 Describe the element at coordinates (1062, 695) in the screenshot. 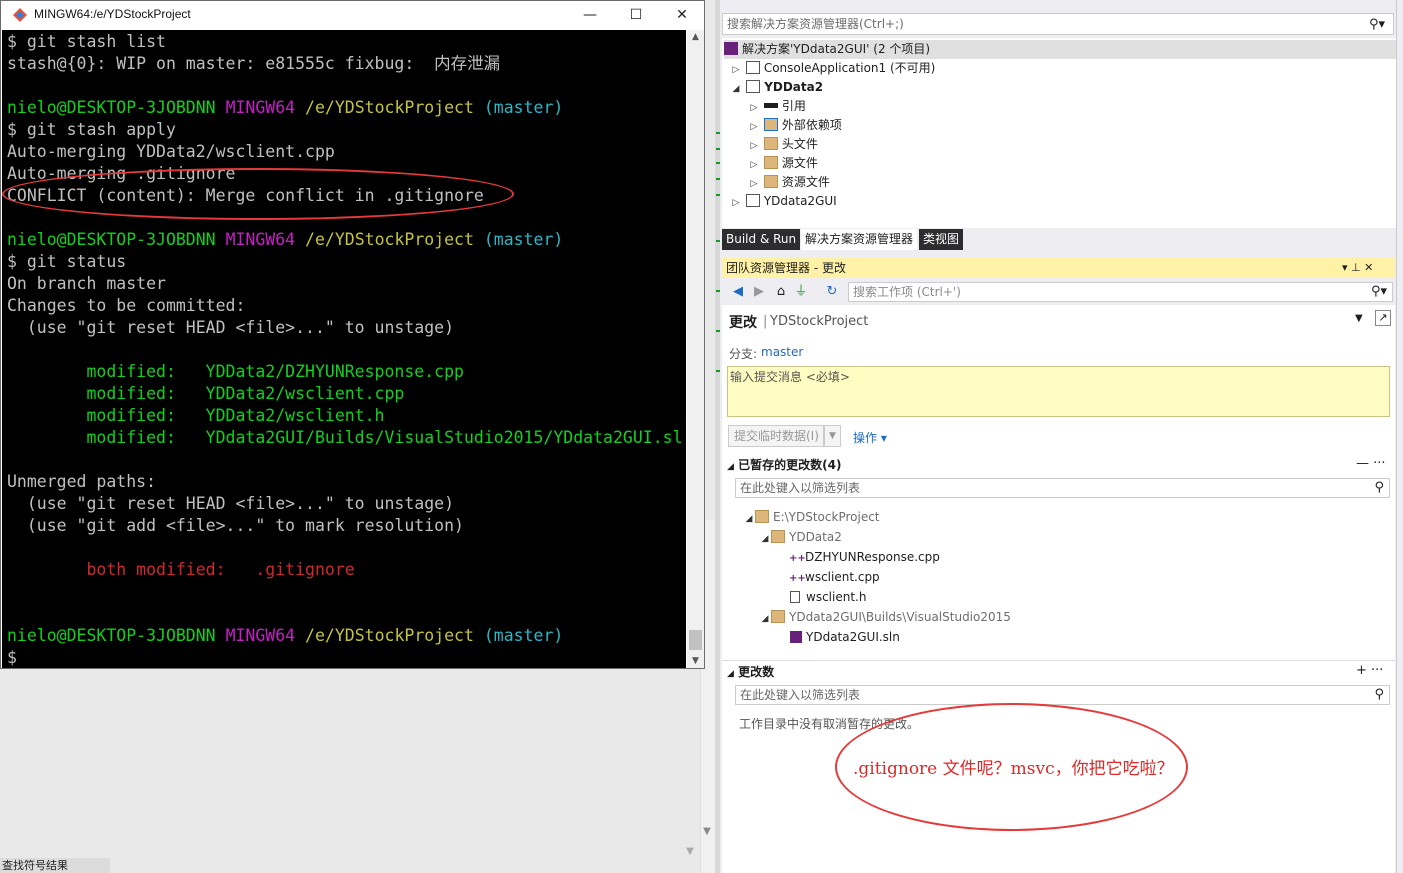

I see `changes-filter-input: 在此处键入以筛选列表 ⚲` at that location.